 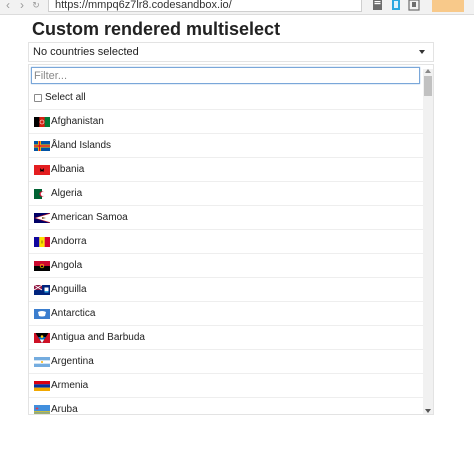 I want to click on aruba-flag-icon, so click(x=42, y=409).